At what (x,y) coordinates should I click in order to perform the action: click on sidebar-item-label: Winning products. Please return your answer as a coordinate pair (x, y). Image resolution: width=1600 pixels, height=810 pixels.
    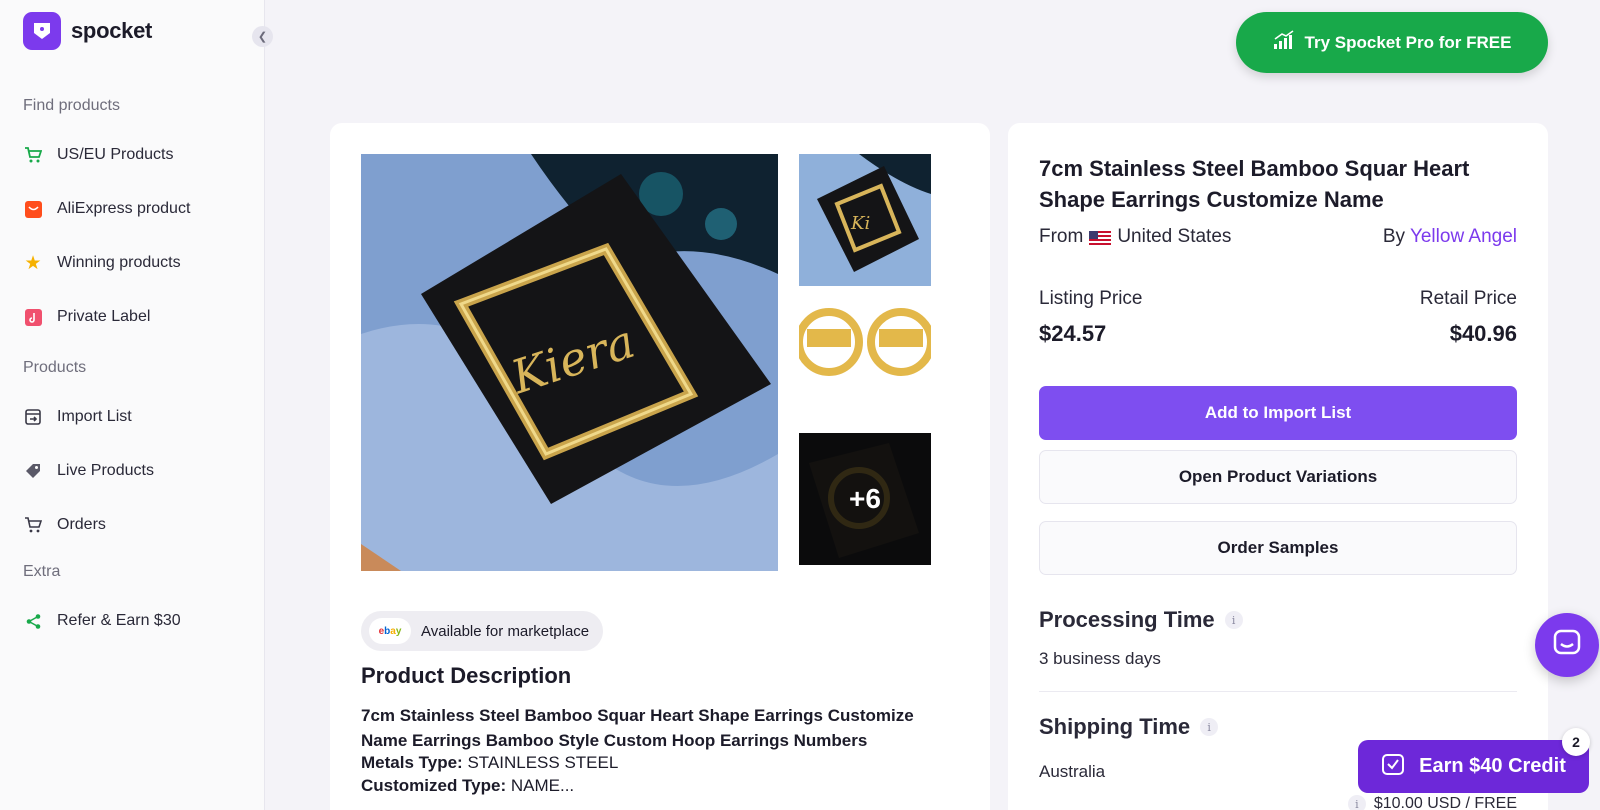
    Looking at the image, I should click on (119, 262).